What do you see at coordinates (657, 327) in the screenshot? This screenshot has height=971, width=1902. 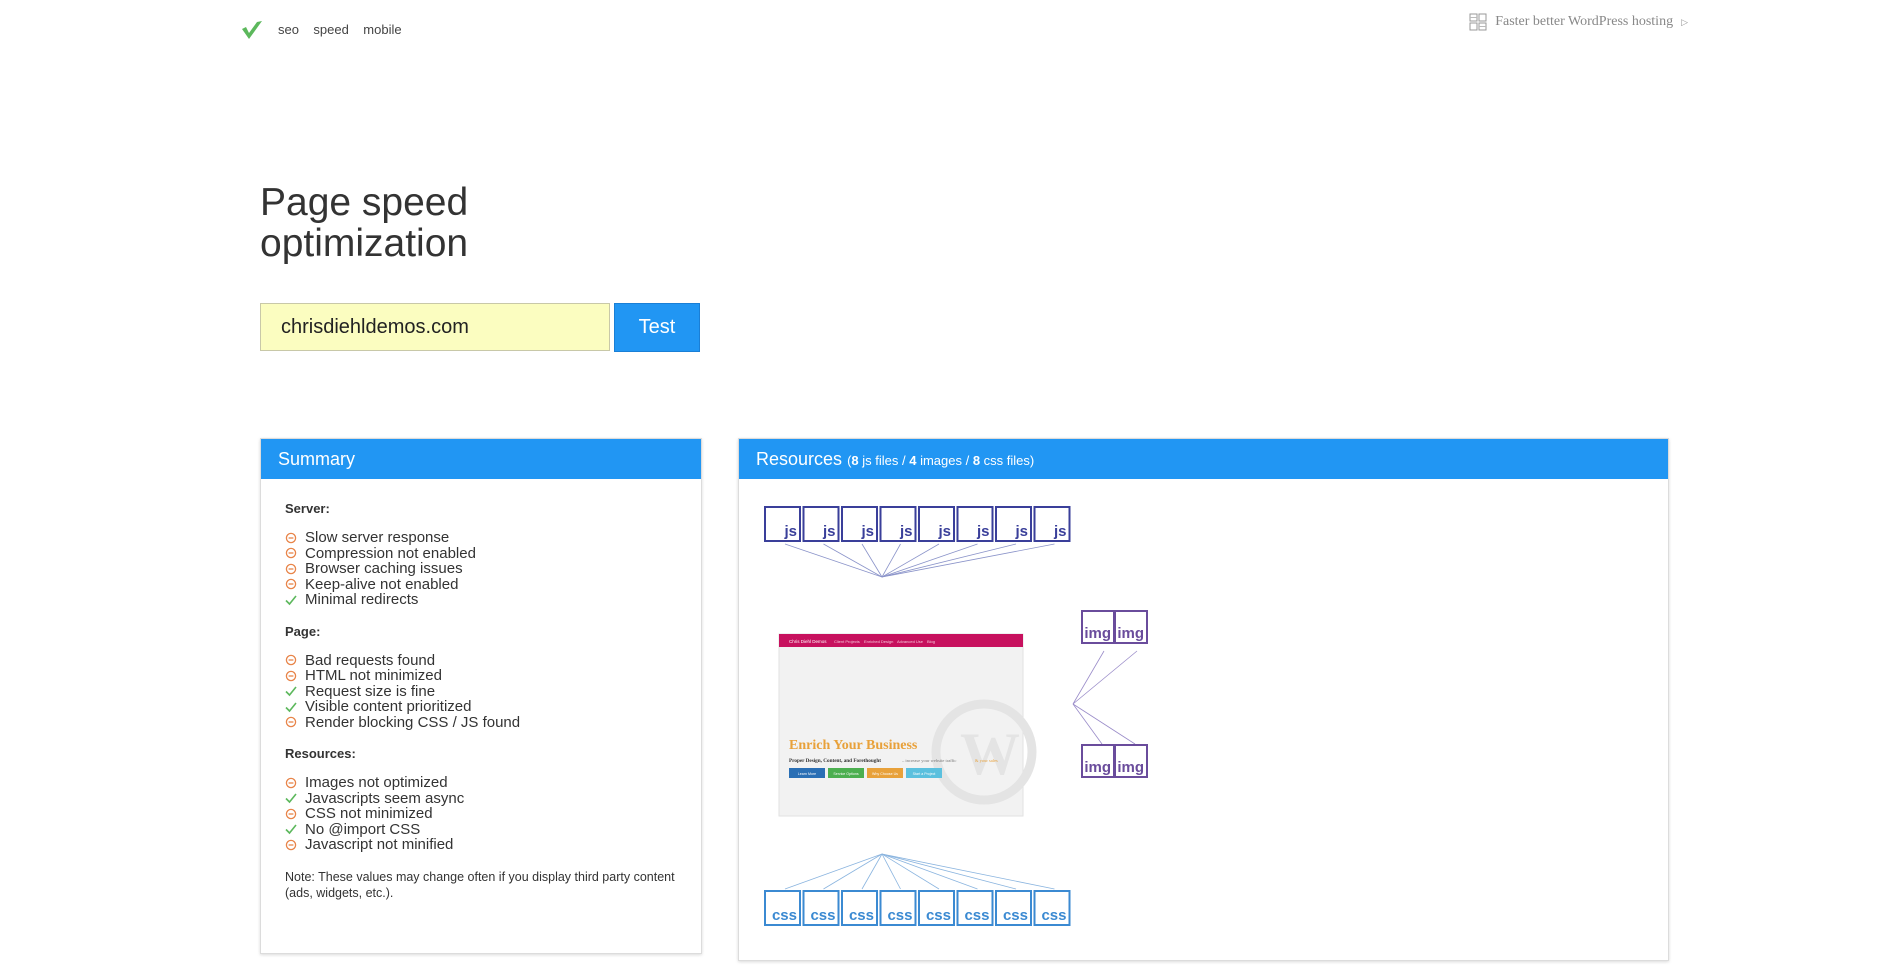 I see `test-button: Test` at bounding box center [657, 327].